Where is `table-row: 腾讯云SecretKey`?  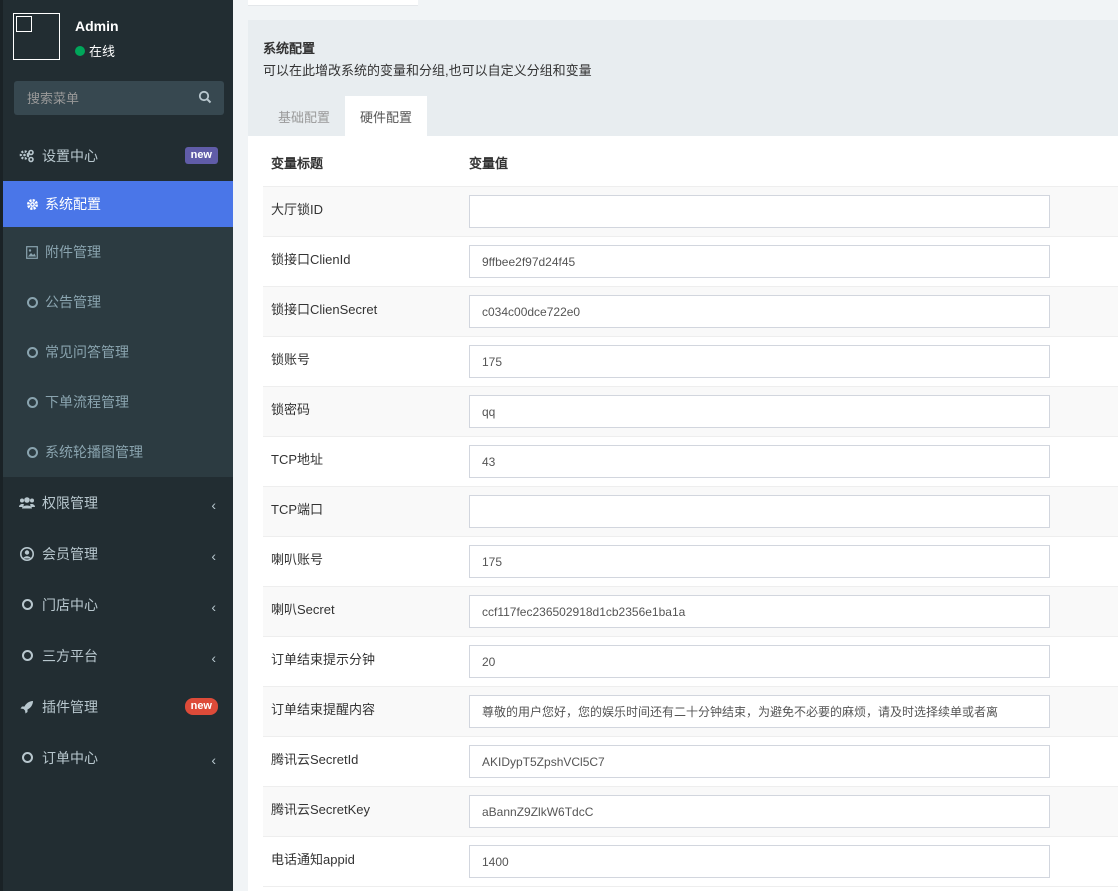
table-row: 腾讯云SecretKey is located at coordinates (690, 812).